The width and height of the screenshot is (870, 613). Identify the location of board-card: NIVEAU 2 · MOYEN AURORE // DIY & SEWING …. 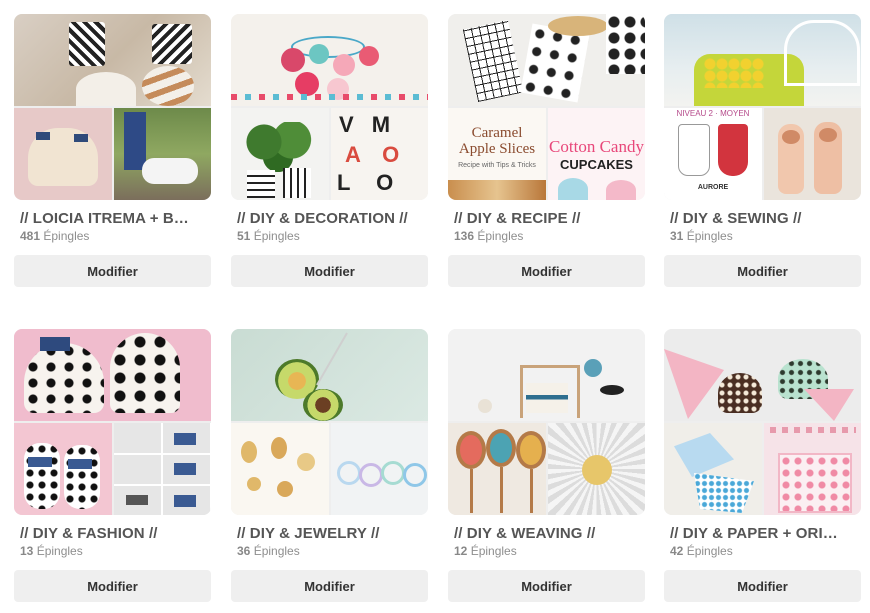
(762, 150).